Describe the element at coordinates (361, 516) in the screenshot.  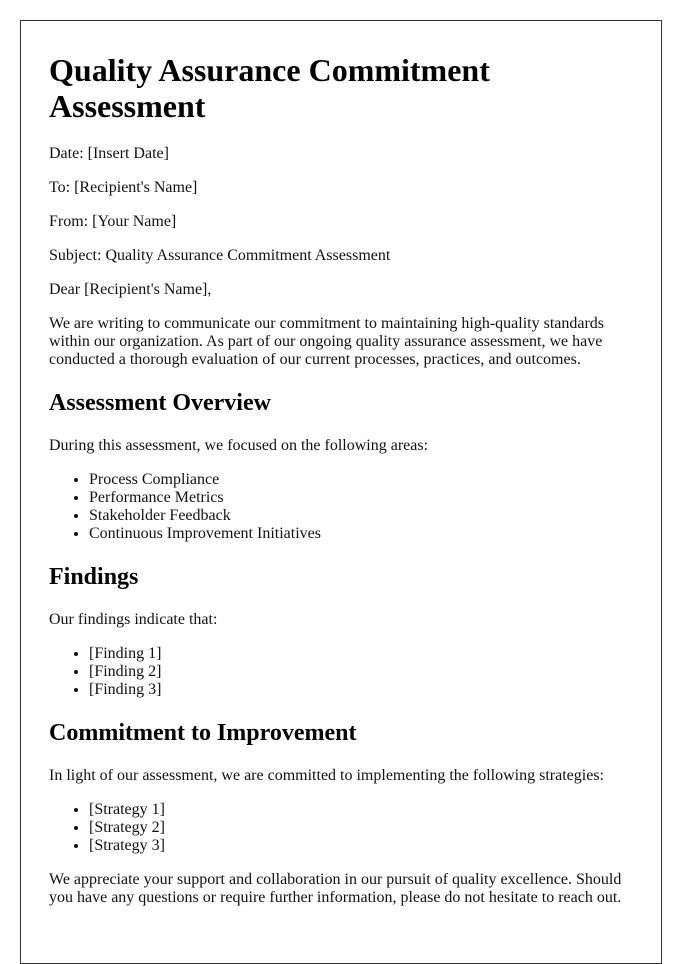
I see `list-item: Stakeholder Feedback` at that location.